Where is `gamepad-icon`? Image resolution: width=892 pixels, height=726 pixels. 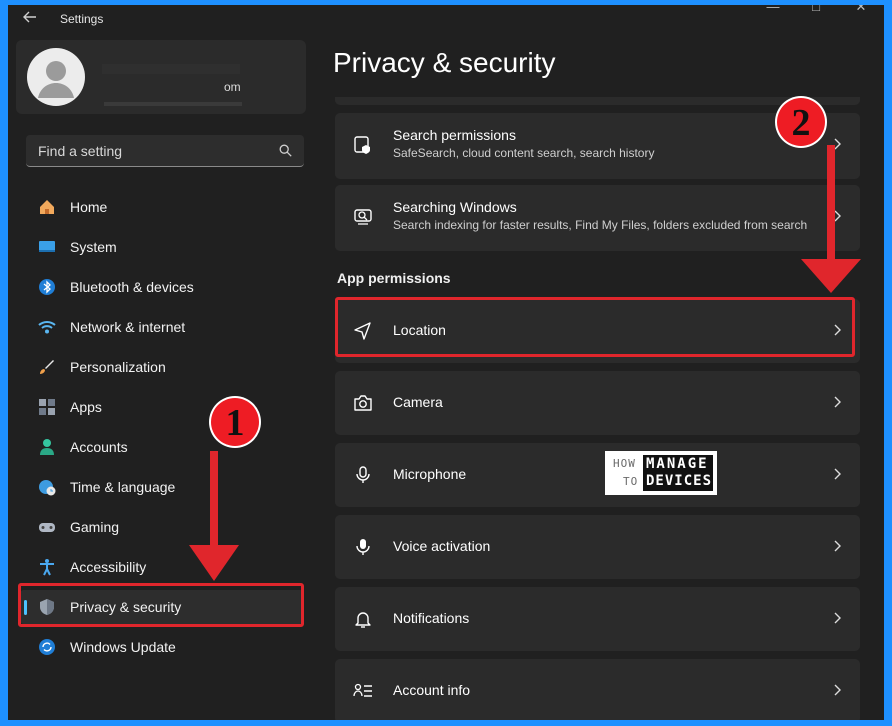
gamepad-icon is located at coordinates (47, 527).